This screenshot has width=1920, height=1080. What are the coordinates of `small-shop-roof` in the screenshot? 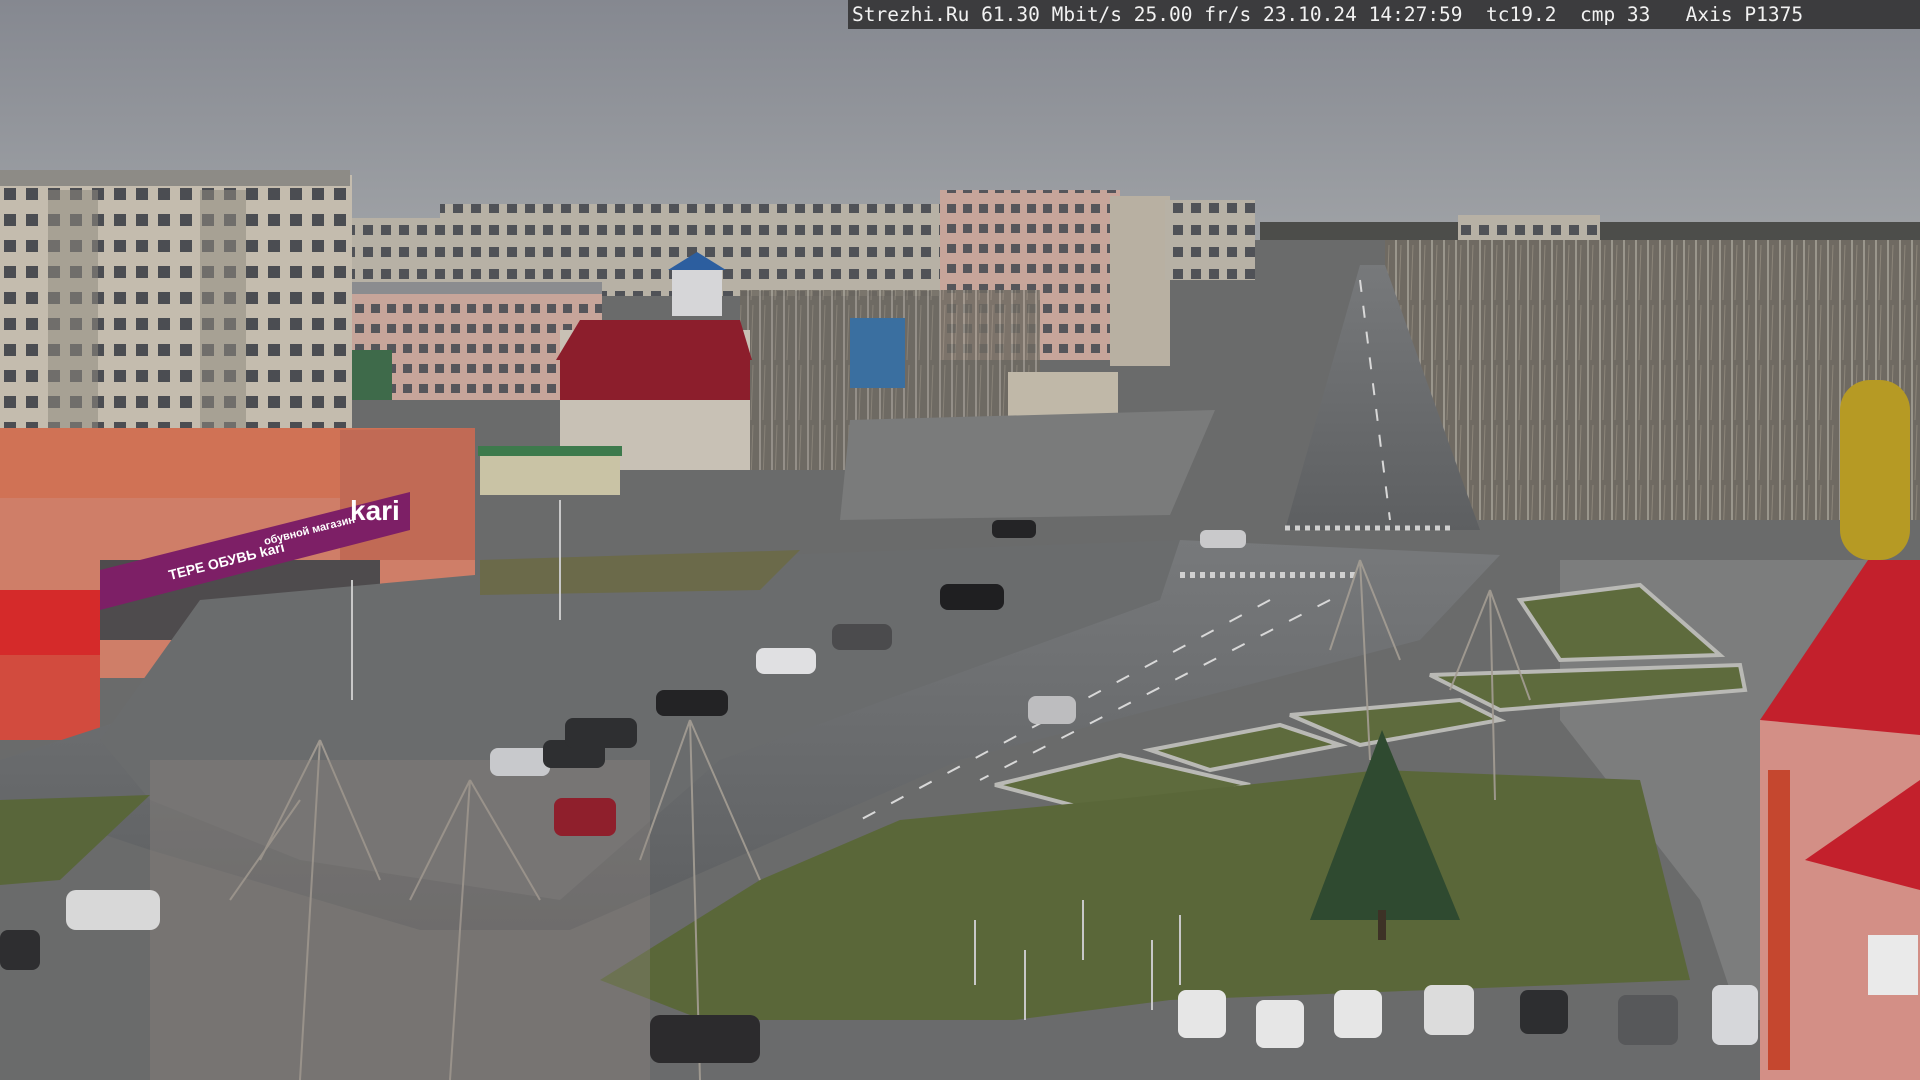 It's located at (550, 451).